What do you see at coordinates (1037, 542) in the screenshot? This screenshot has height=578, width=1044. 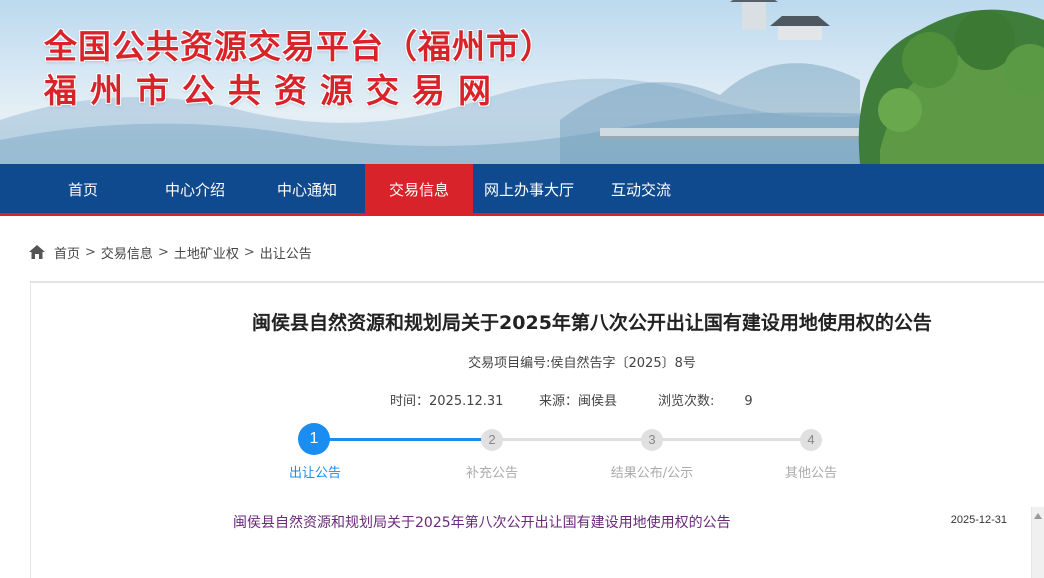 I see `scrollbar` at bounding box center [1037, 542].